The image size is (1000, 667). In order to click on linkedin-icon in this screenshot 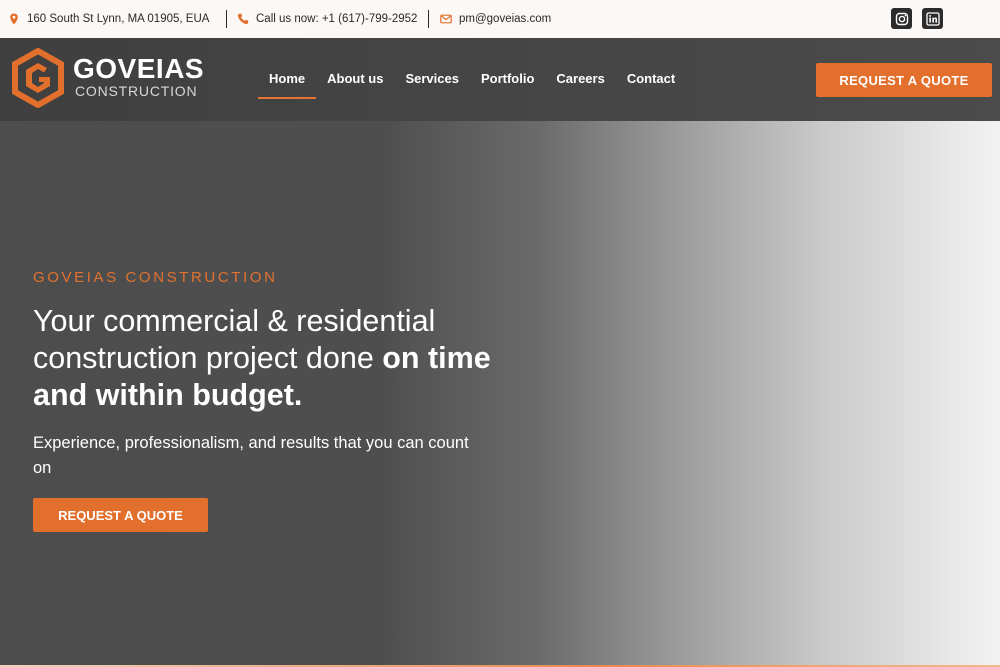, I will do `click(932, 18)`.